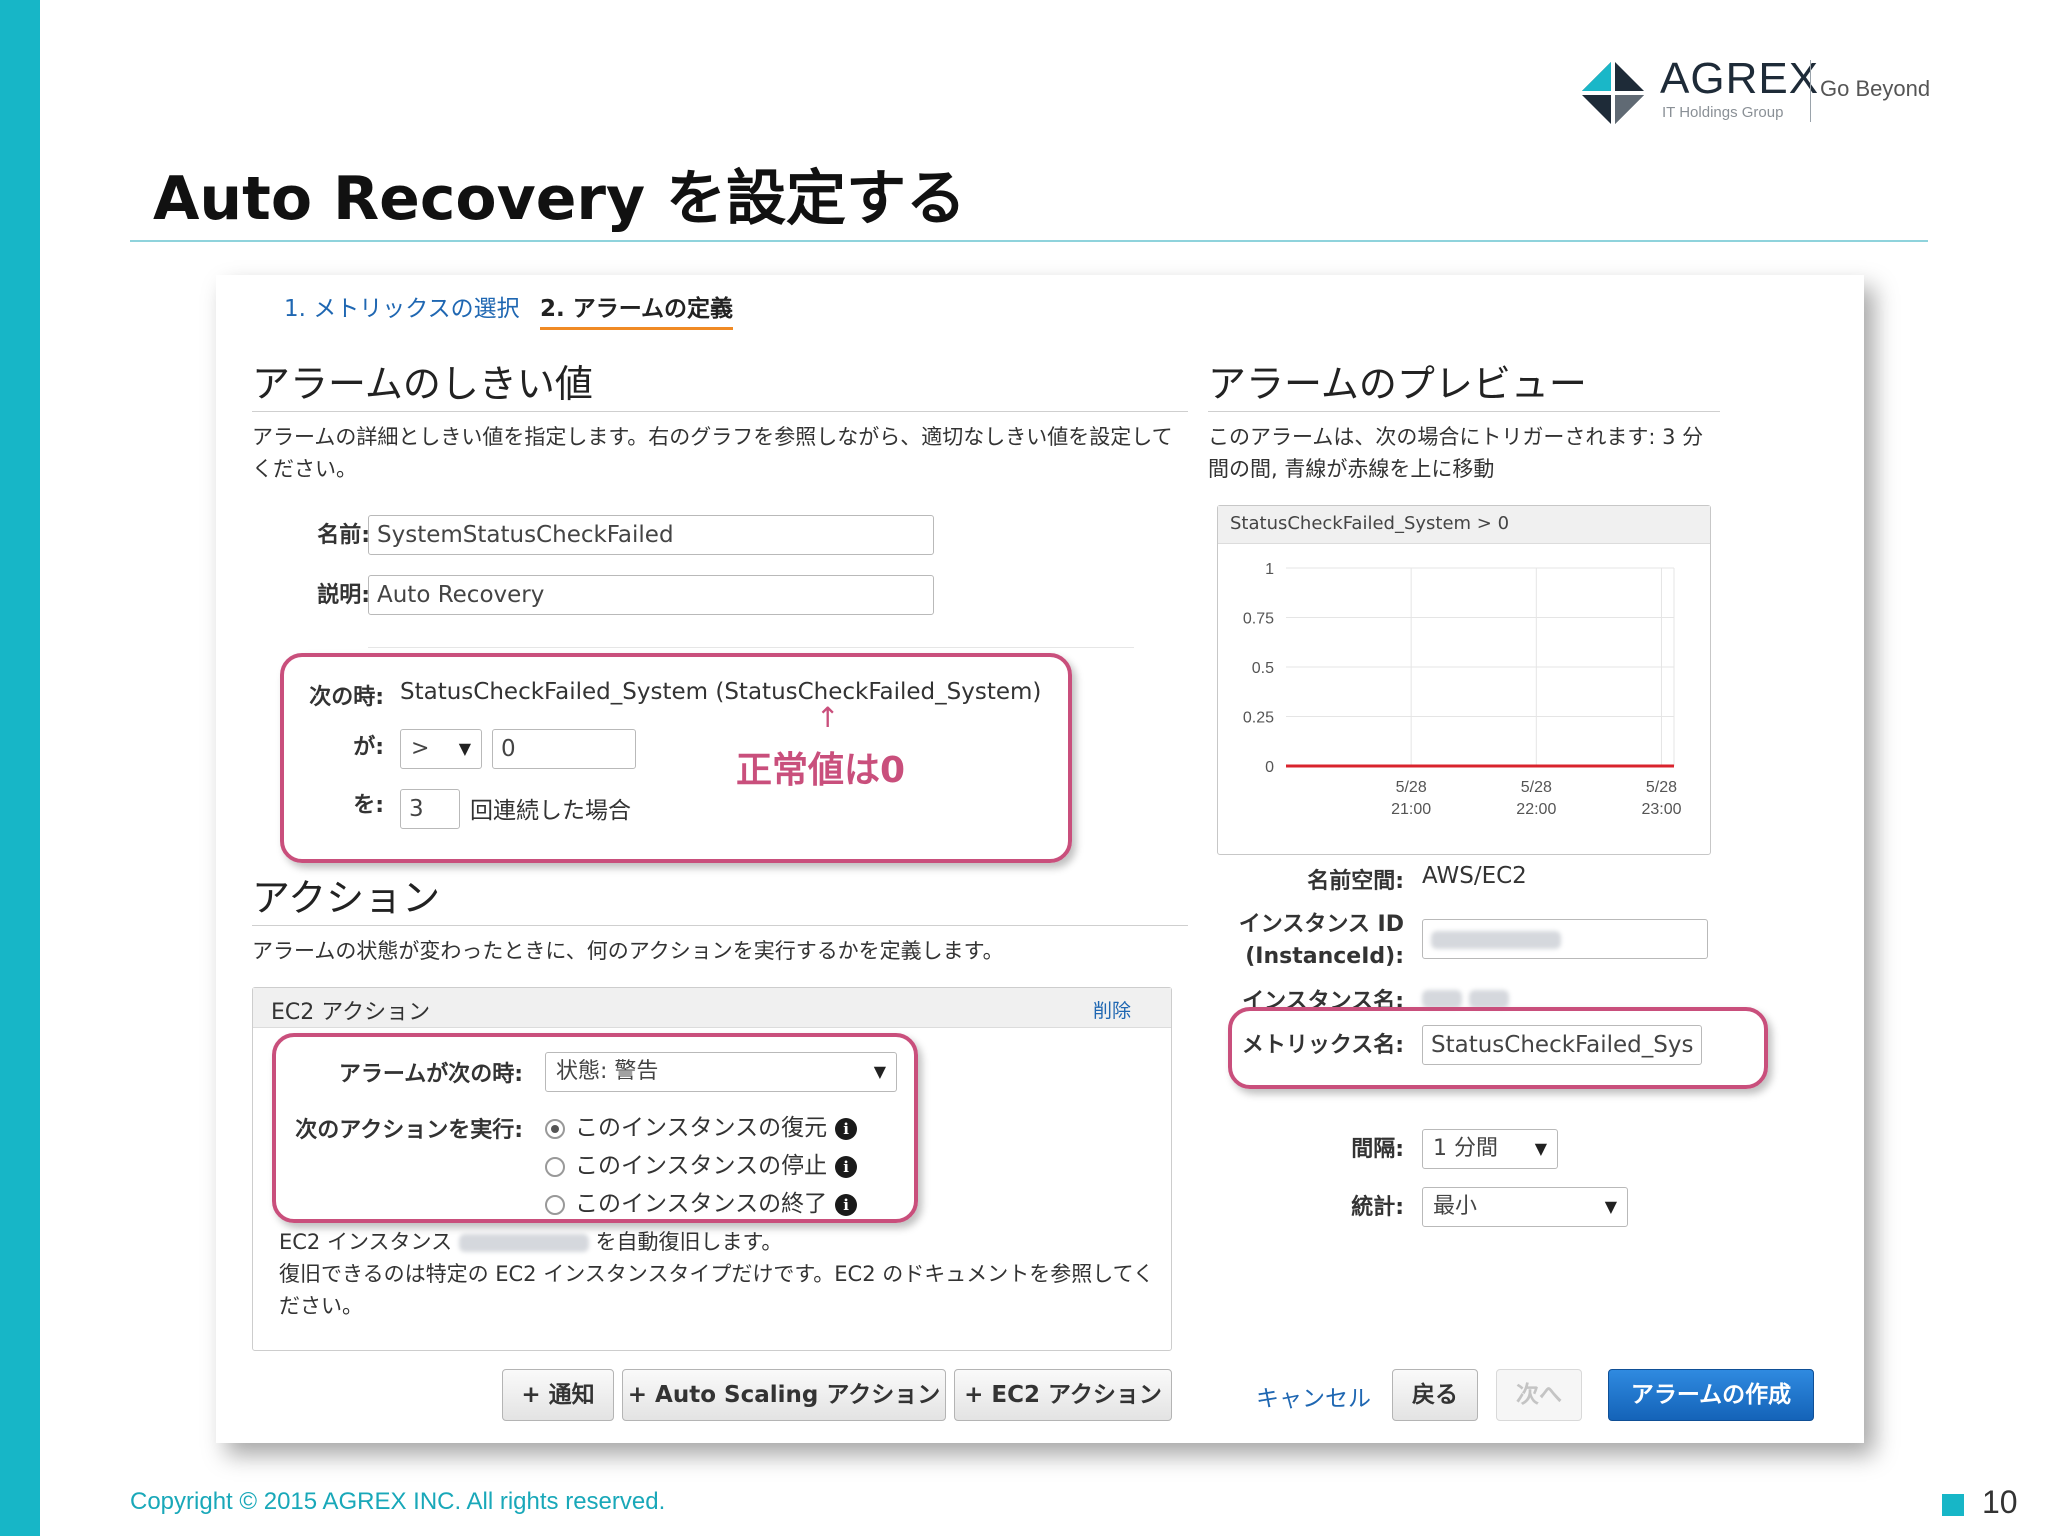 This screenshot has width=2048, height=1536. Describe the element at coordinates (720, 925) in the screenshot. I see `actions-rule` at that location.